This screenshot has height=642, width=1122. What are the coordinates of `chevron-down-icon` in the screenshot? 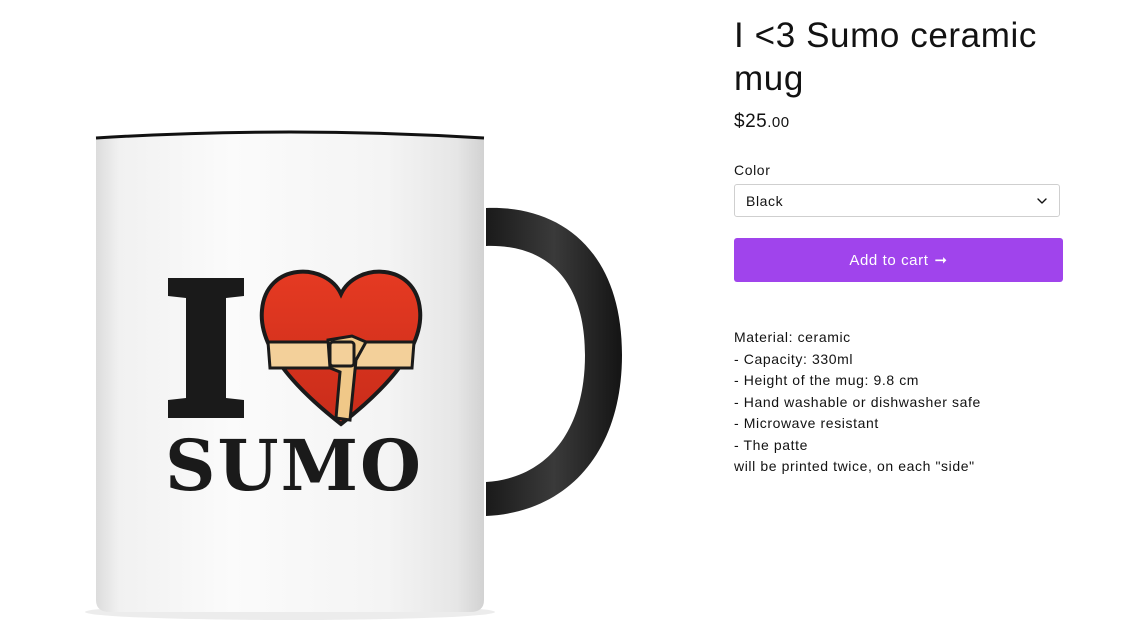 It's located at (1042, 201).